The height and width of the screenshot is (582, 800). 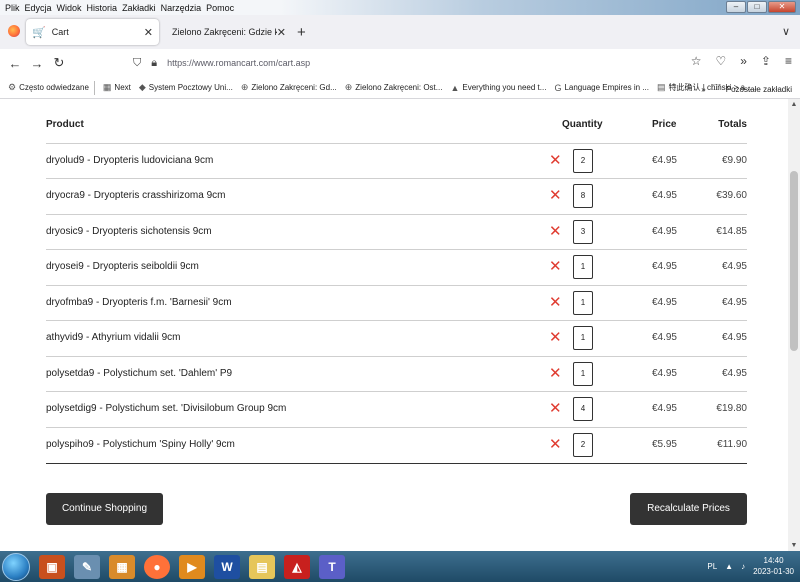 I want to click on tab-zielono: Zielono Zakręceni: Gdzie kupować p ✕, so click(x=226, y=32).